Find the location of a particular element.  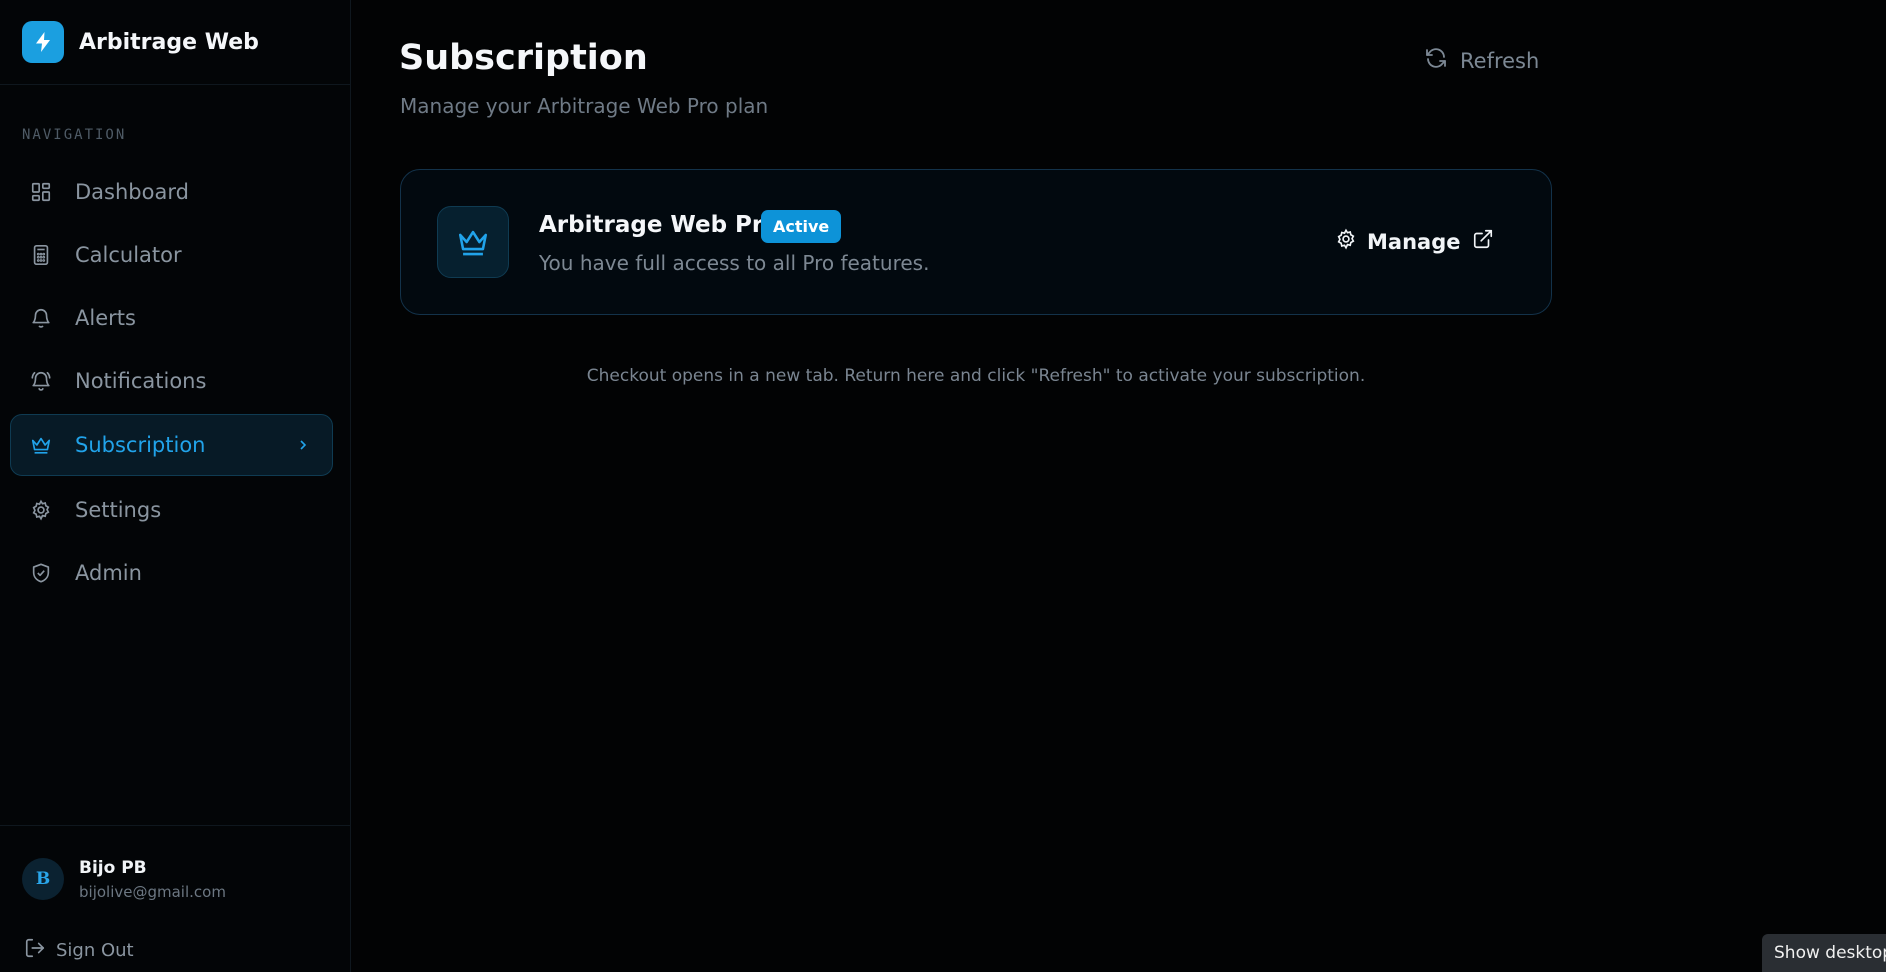

manage-label: Manage is located at coordinates (1414, 241).